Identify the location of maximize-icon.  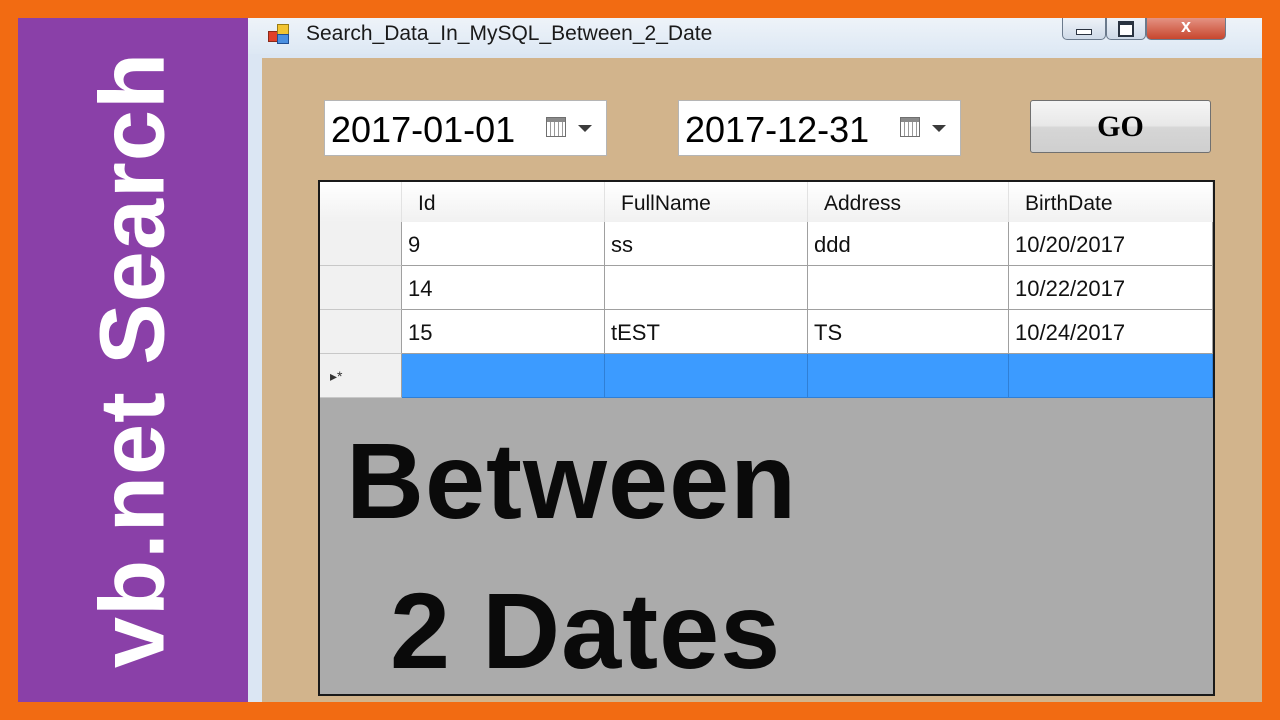
(1126, 28).